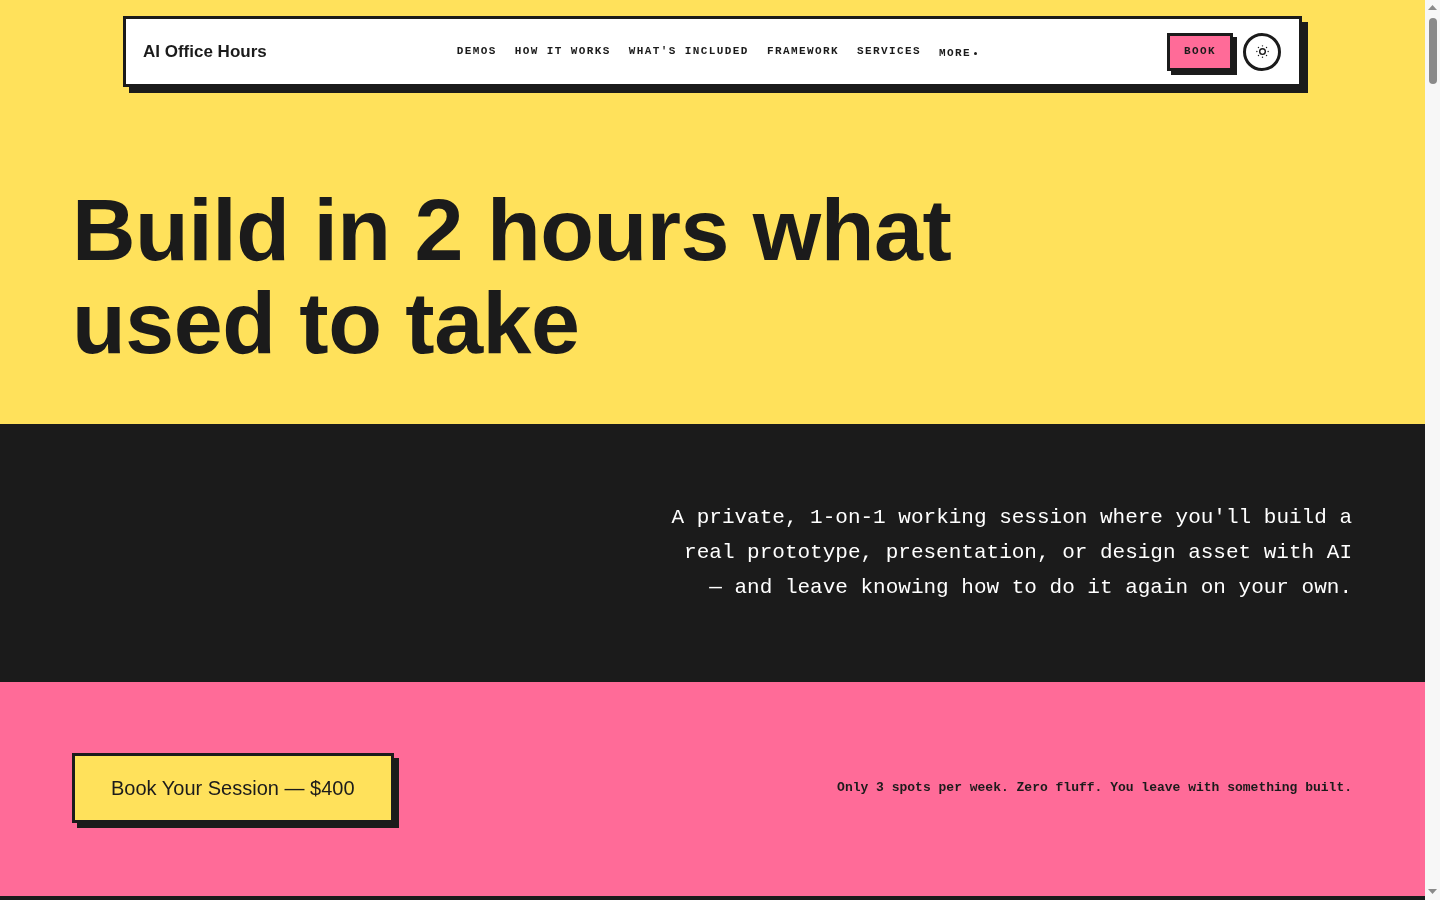 Image resolution: width=1440 pixels, height=900 pixels. I want to click on scrollbar-thumb, so click(1432, 51).